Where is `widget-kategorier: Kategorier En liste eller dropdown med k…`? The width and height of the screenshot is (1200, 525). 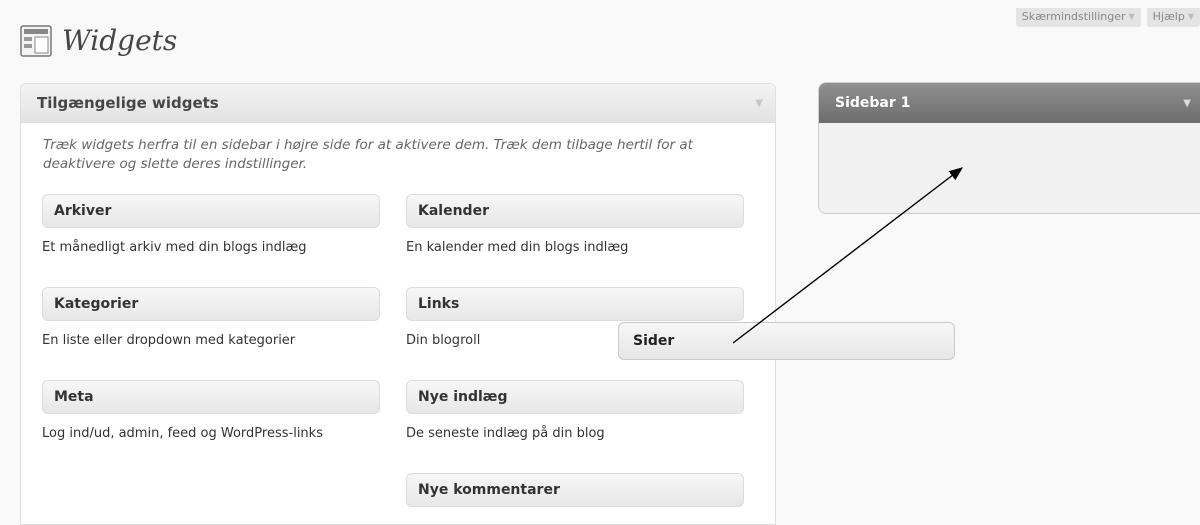 widget-kategorier: Kategorier En liste eller dropdown med k… is located at coordinates (211, 319).